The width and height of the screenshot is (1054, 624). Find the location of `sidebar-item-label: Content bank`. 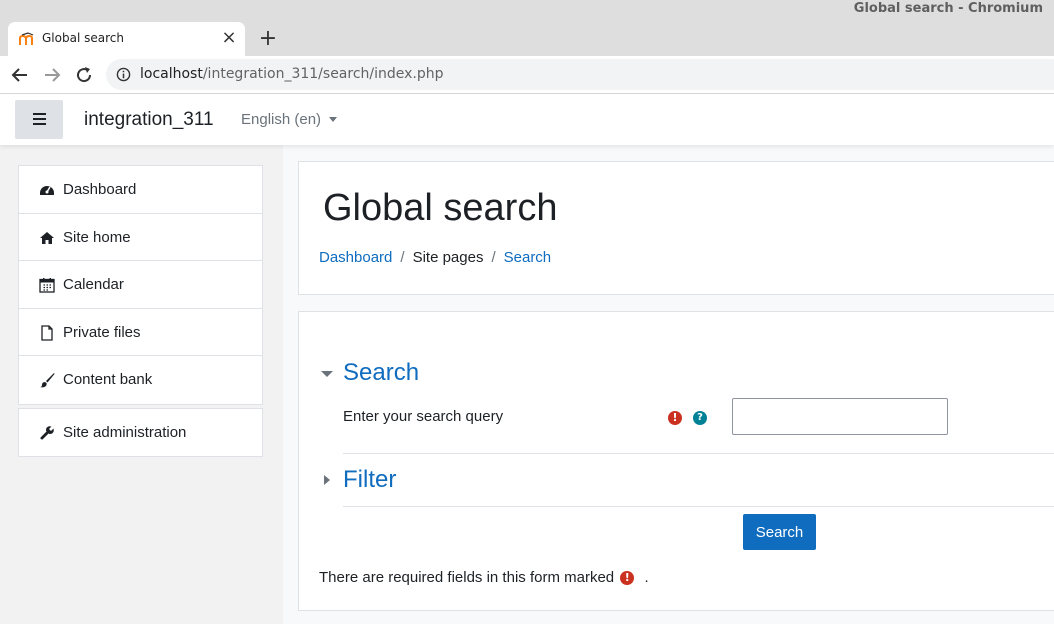

sidebar-item-label: Content bank is located at coordinates (108, 380).